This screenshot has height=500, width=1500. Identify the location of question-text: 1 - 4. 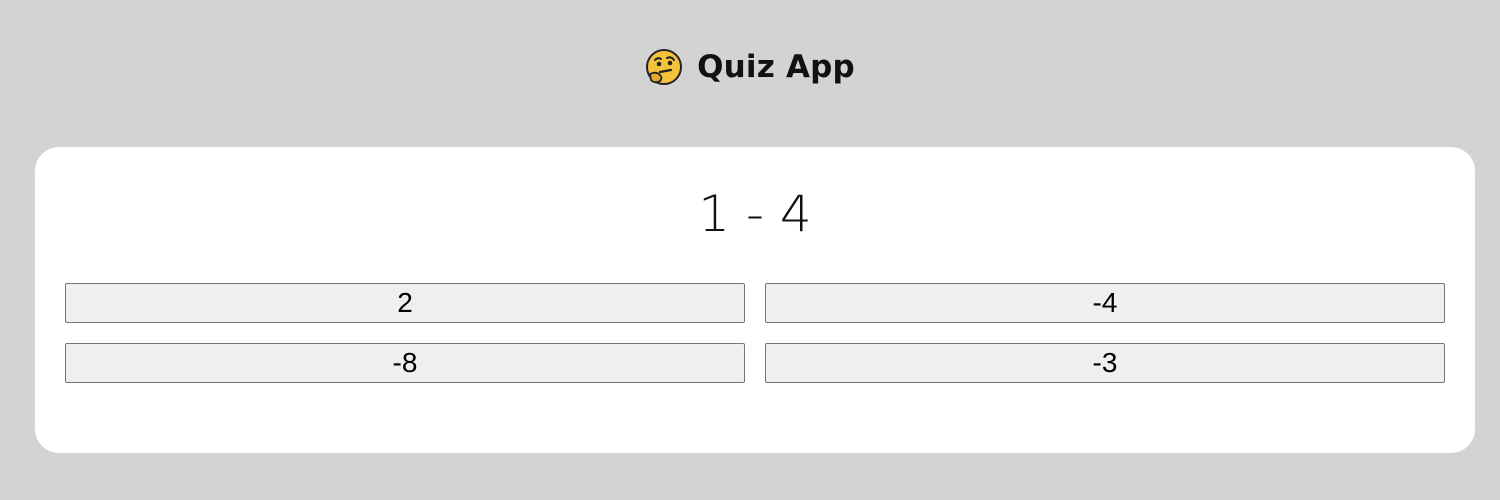
(755, 214).